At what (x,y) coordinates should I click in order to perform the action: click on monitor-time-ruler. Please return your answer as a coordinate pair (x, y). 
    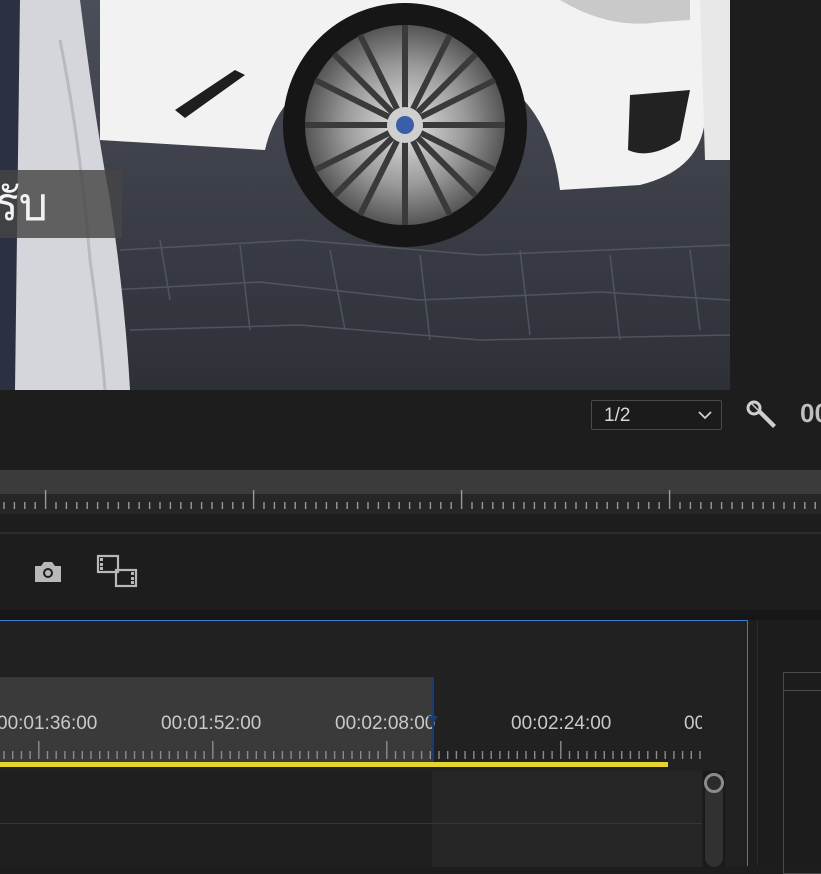
    Looking at the image, I should click on (410, 492).